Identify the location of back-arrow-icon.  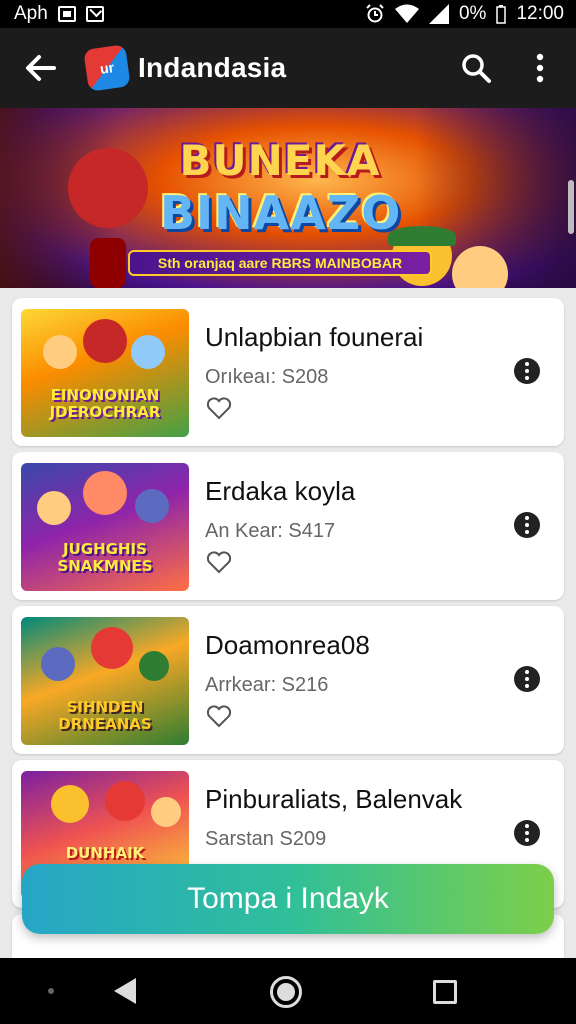
(41, 68).